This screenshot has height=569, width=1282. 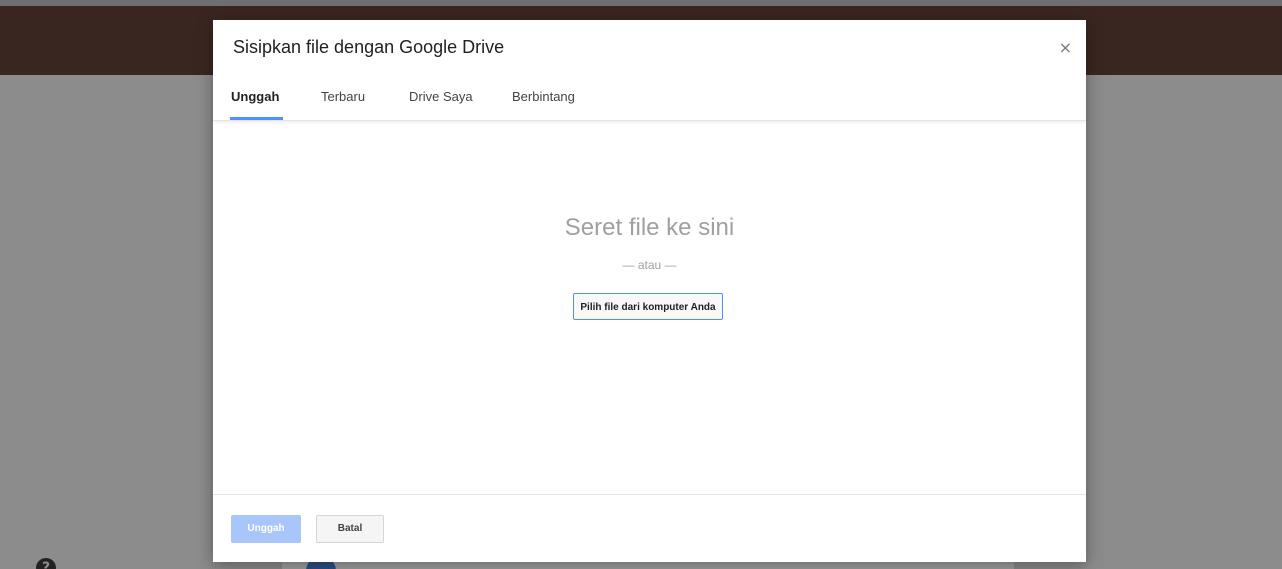 I want to click on dropzone-title: Seret file ke sini, so click(x=649, y=227).